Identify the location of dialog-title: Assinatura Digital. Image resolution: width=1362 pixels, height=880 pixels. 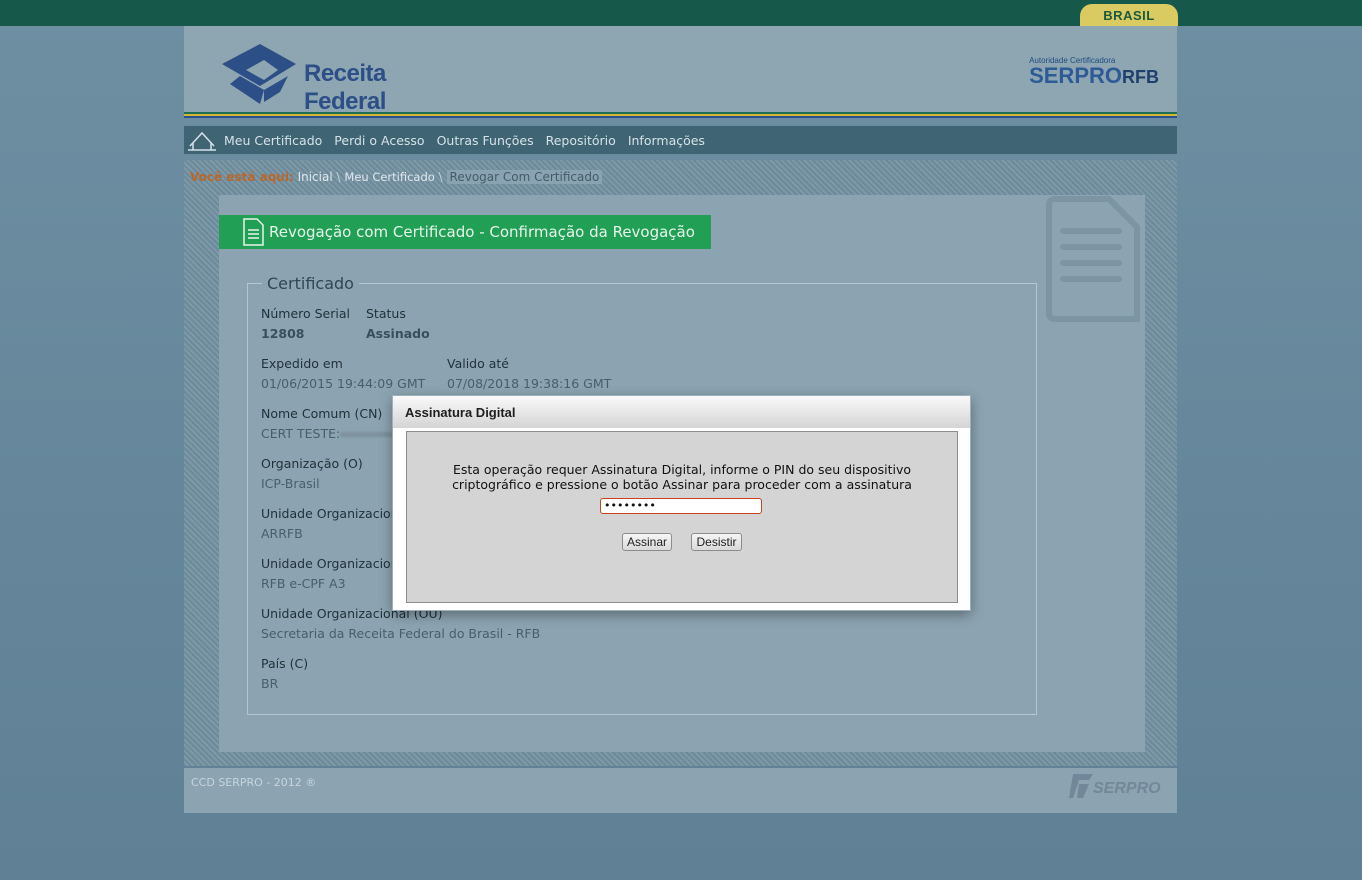
(681, 412).